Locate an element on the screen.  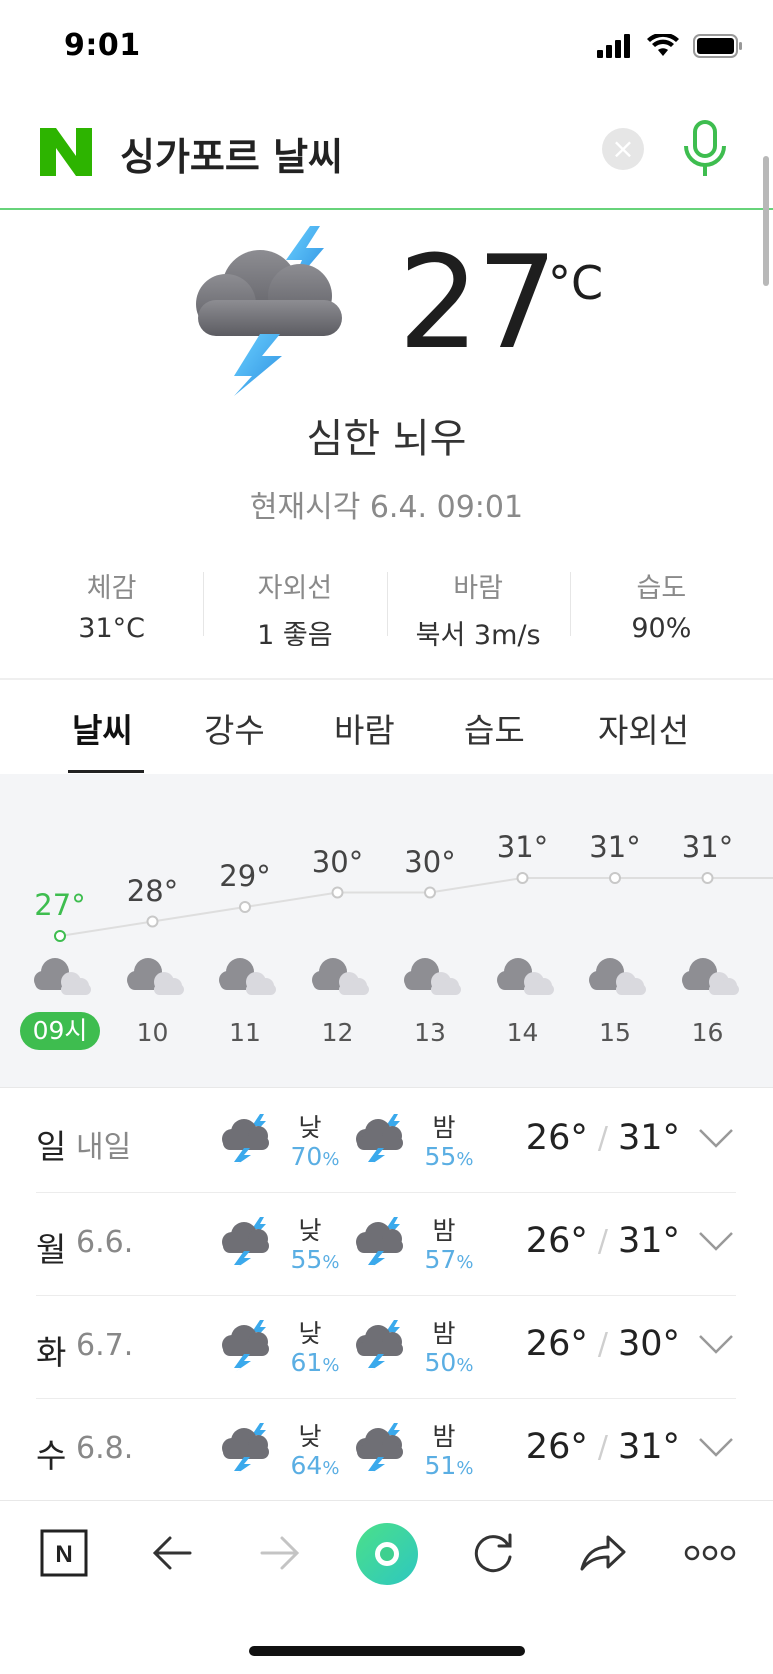
stat-value: 북서 3m/s is located at coordinates (478, 635).